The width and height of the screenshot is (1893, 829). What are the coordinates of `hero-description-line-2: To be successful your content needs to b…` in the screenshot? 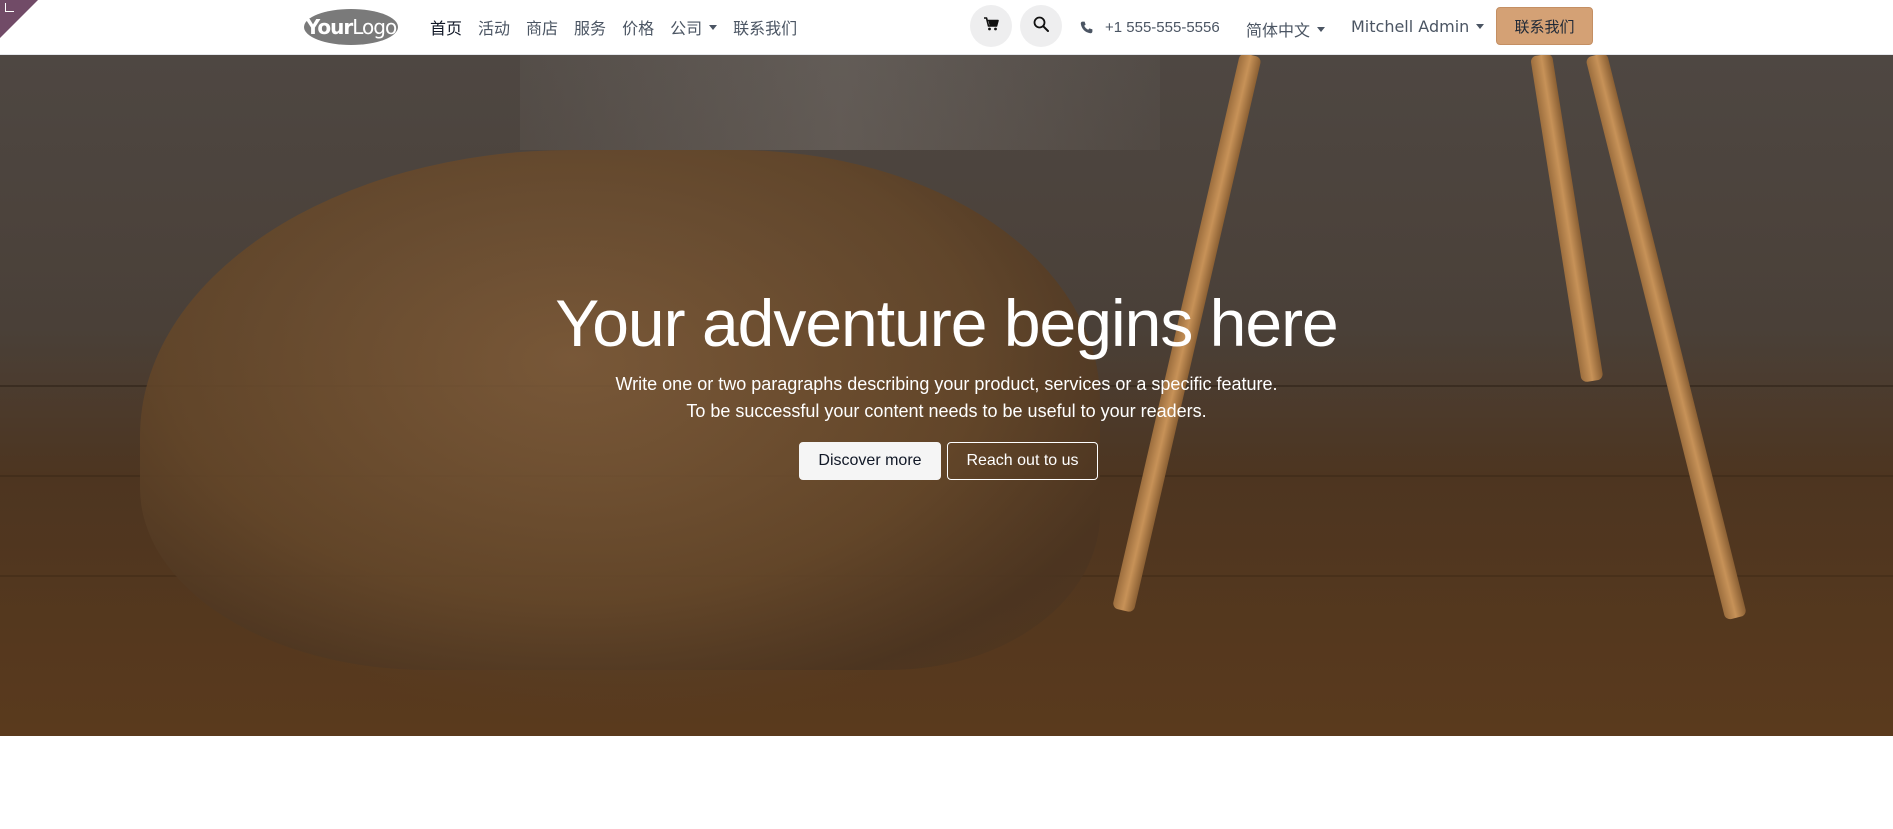 It's located at (946, 411).